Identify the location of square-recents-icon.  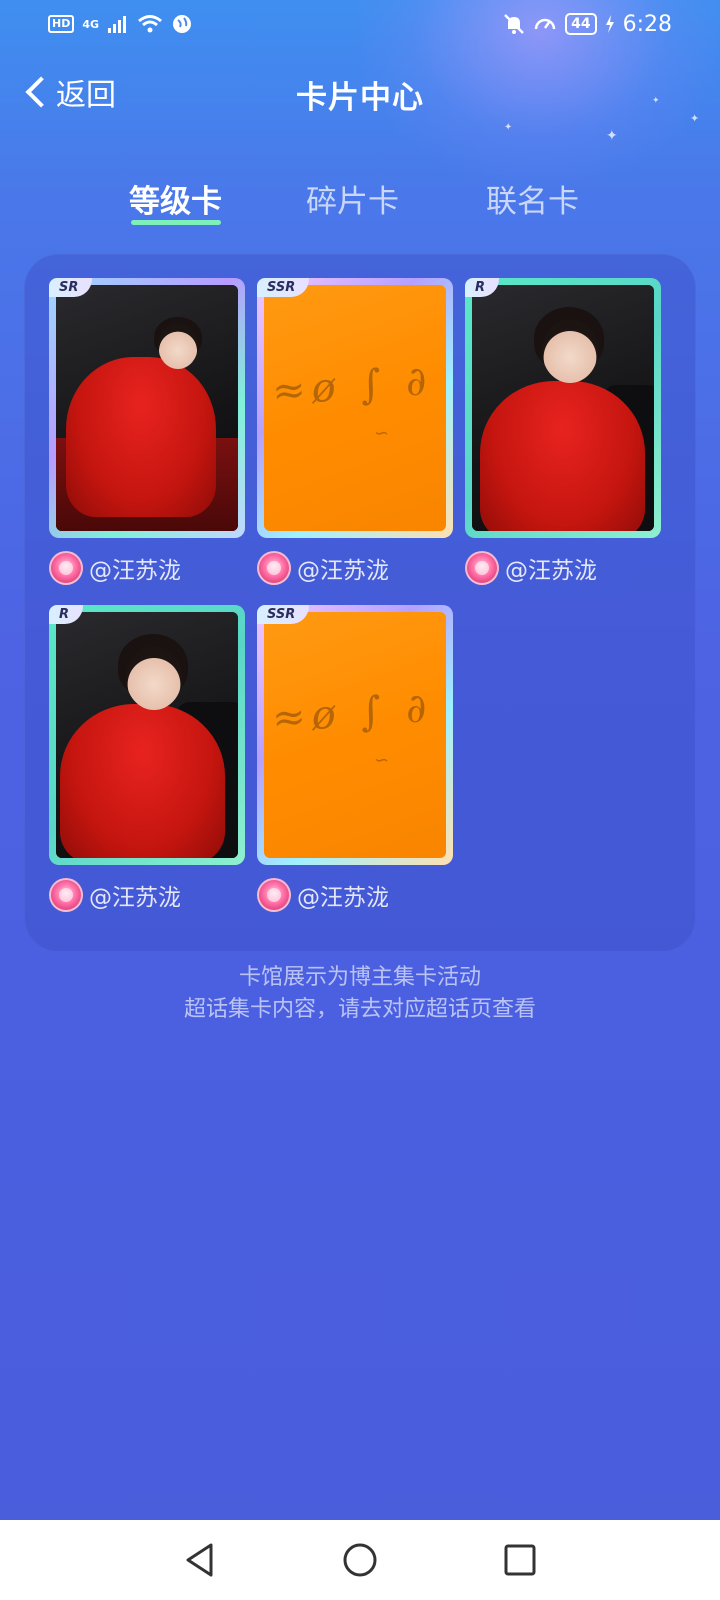
(520, 1560).